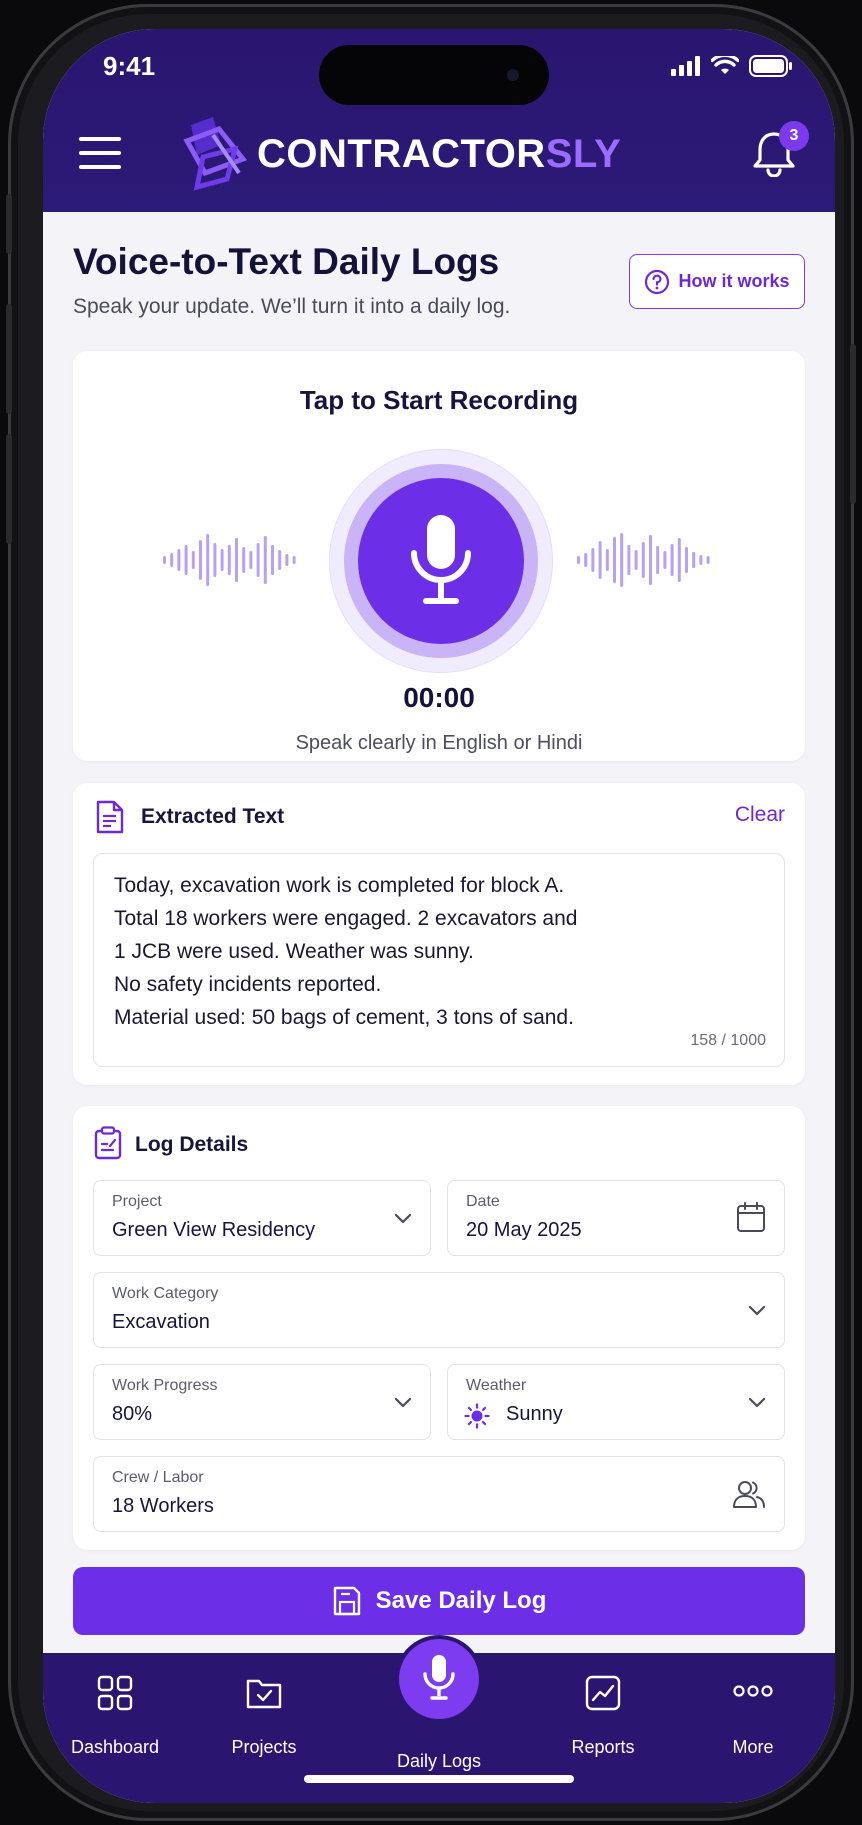  What do you see at coordinates (603, 1713) in the screenshot?
I see `tab-reports: Reports` at bounding box center [603, 1713].